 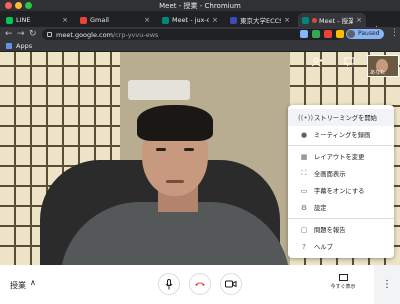 I want to click on menu-item-fullscreen: ⛶ 全画面表示, so click(x=341, y=173).